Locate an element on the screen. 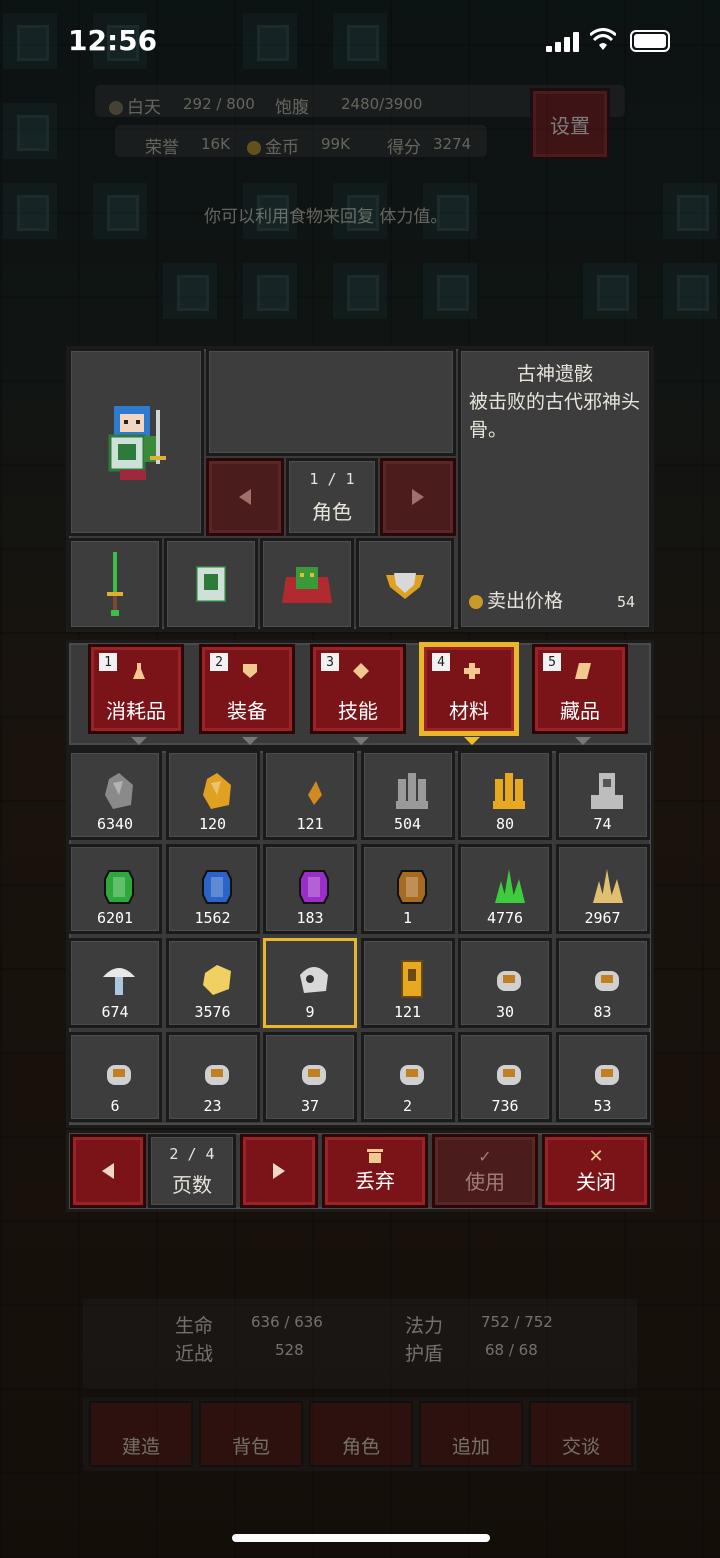  page-label: 页数 is located at coordinates (192, 1184).